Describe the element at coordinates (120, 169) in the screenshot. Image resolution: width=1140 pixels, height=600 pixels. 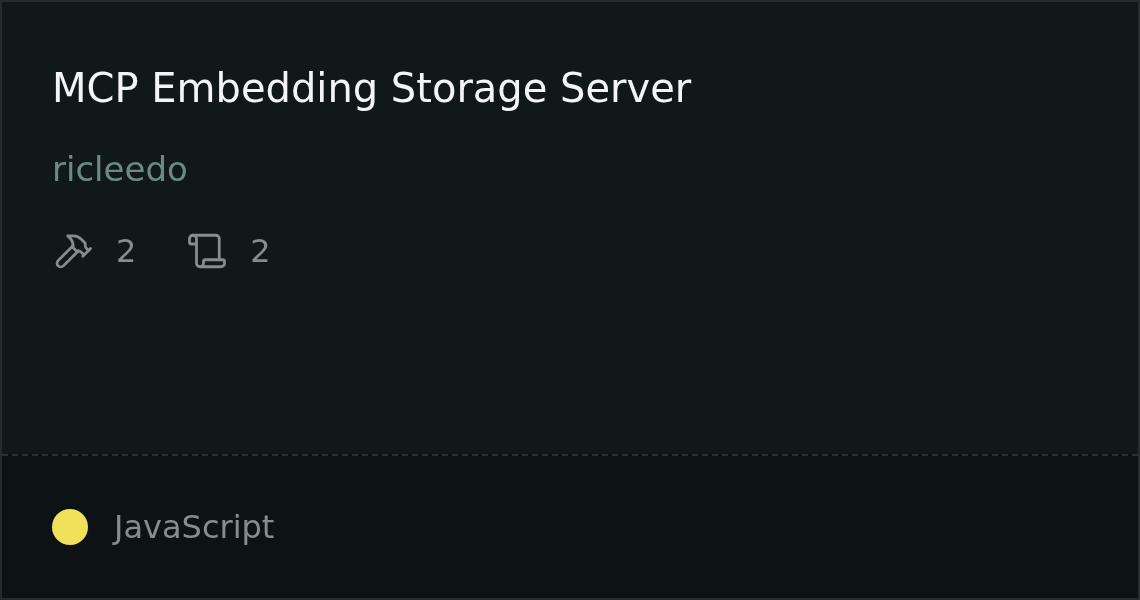
I see `author-name: ricleedo` at that location.